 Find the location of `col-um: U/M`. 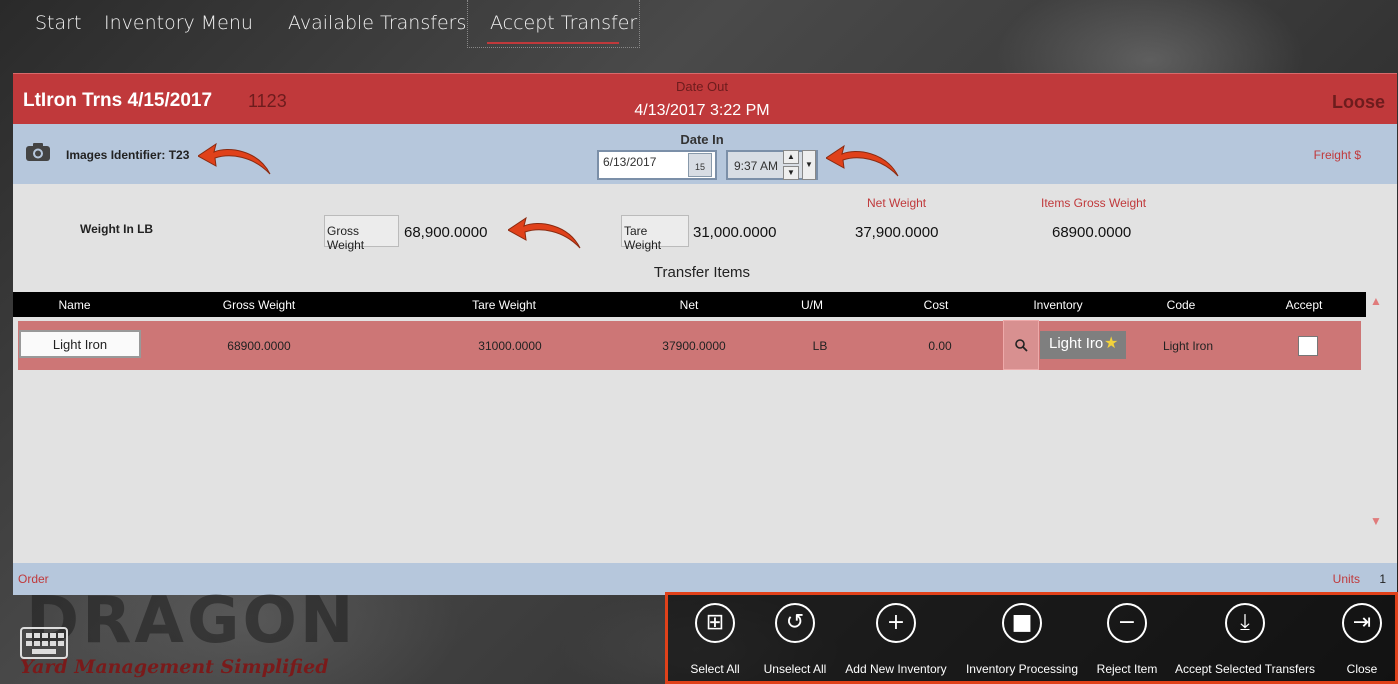

col-um: U/M is located at coordinates (812, 305).